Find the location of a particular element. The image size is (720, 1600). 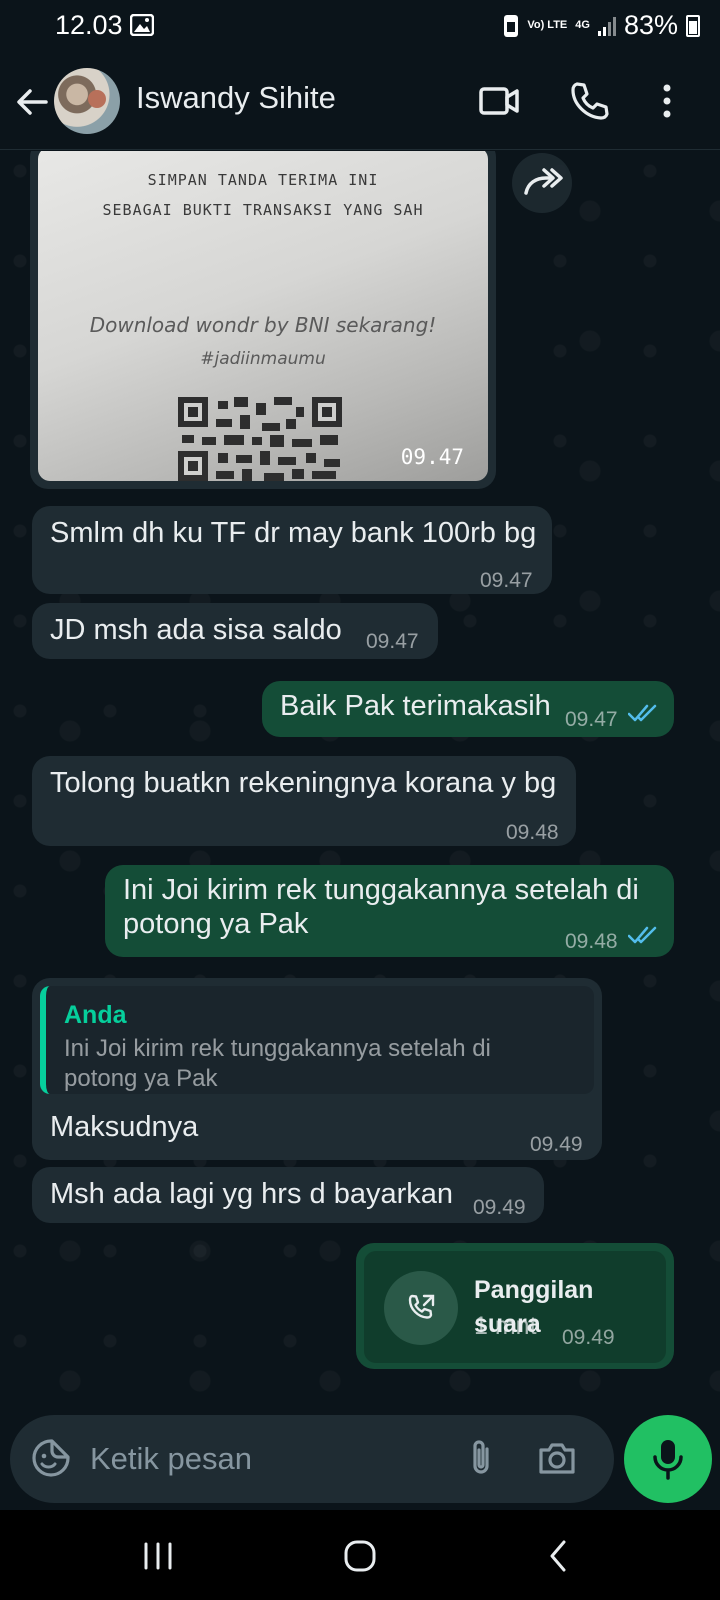

volte-indicator: Vo) LTE is located at coordinates (547, 25).